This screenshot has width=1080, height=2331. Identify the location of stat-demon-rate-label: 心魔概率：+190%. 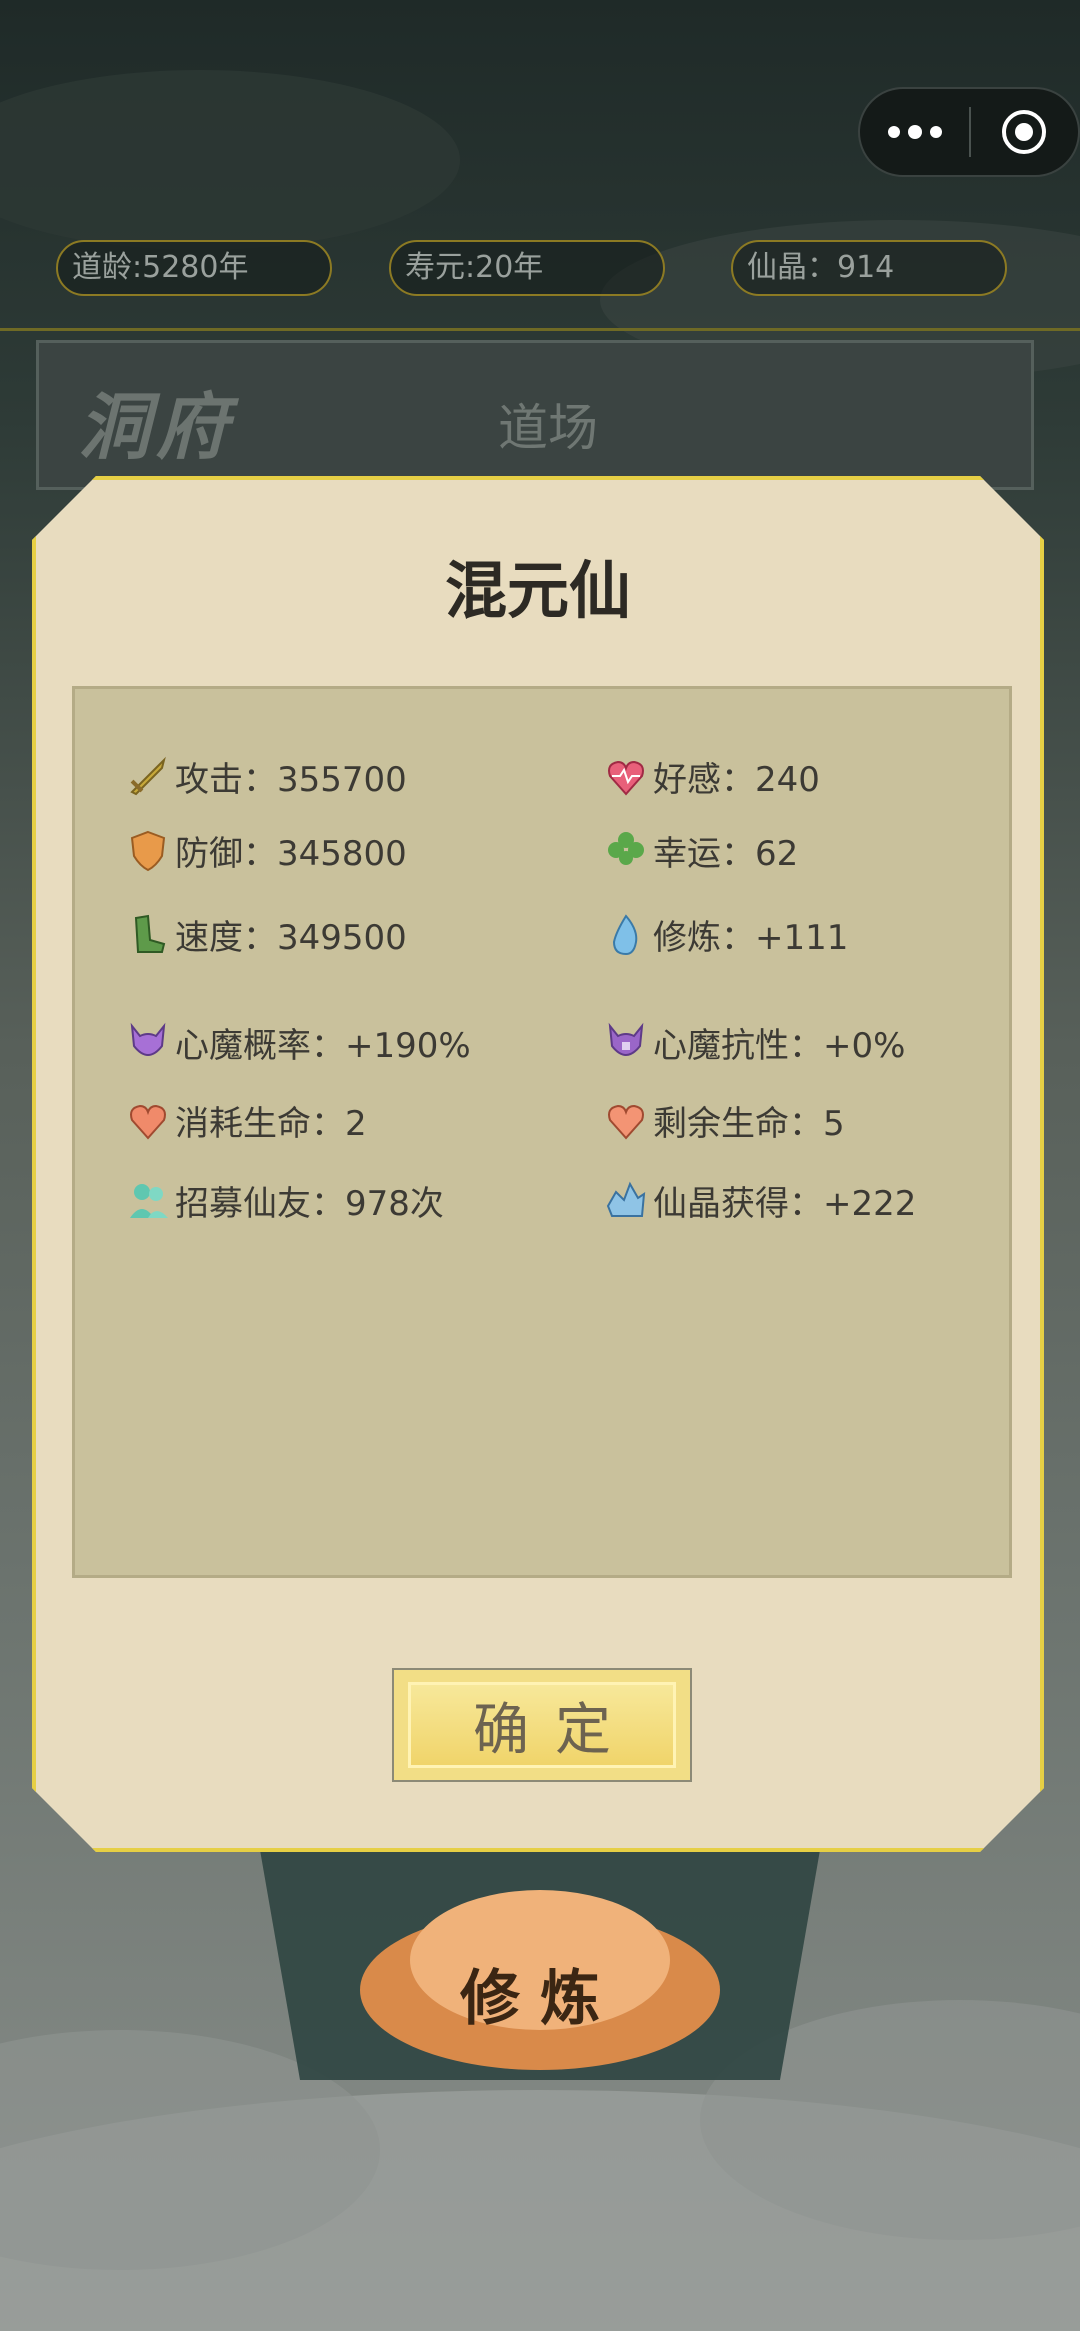
(323, 1045).